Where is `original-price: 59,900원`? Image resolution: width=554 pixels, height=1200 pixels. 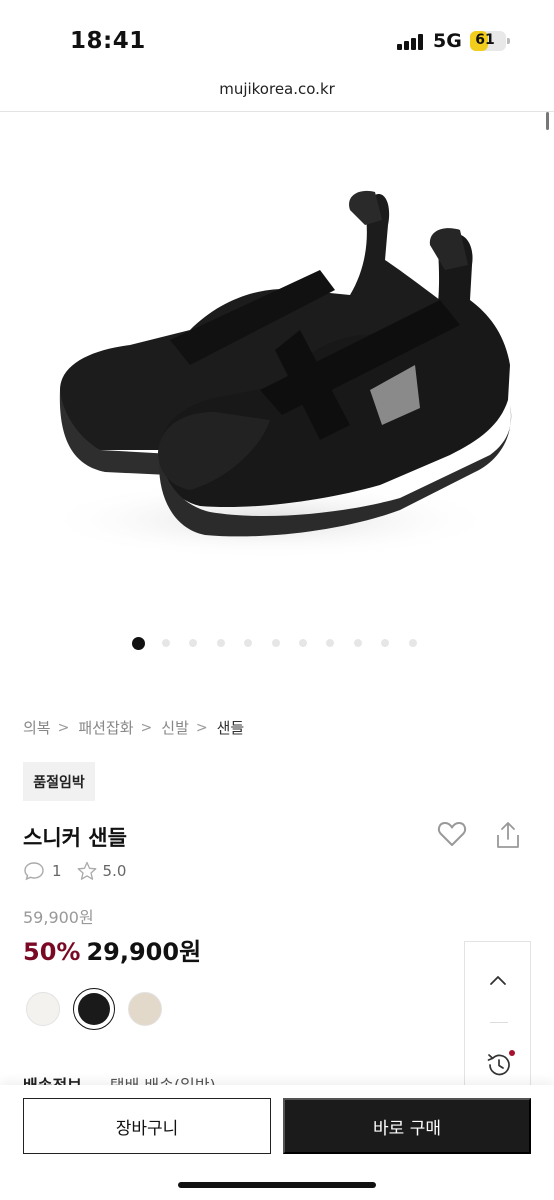 original-price: 59,900원 is located at coordinates (58, 917).